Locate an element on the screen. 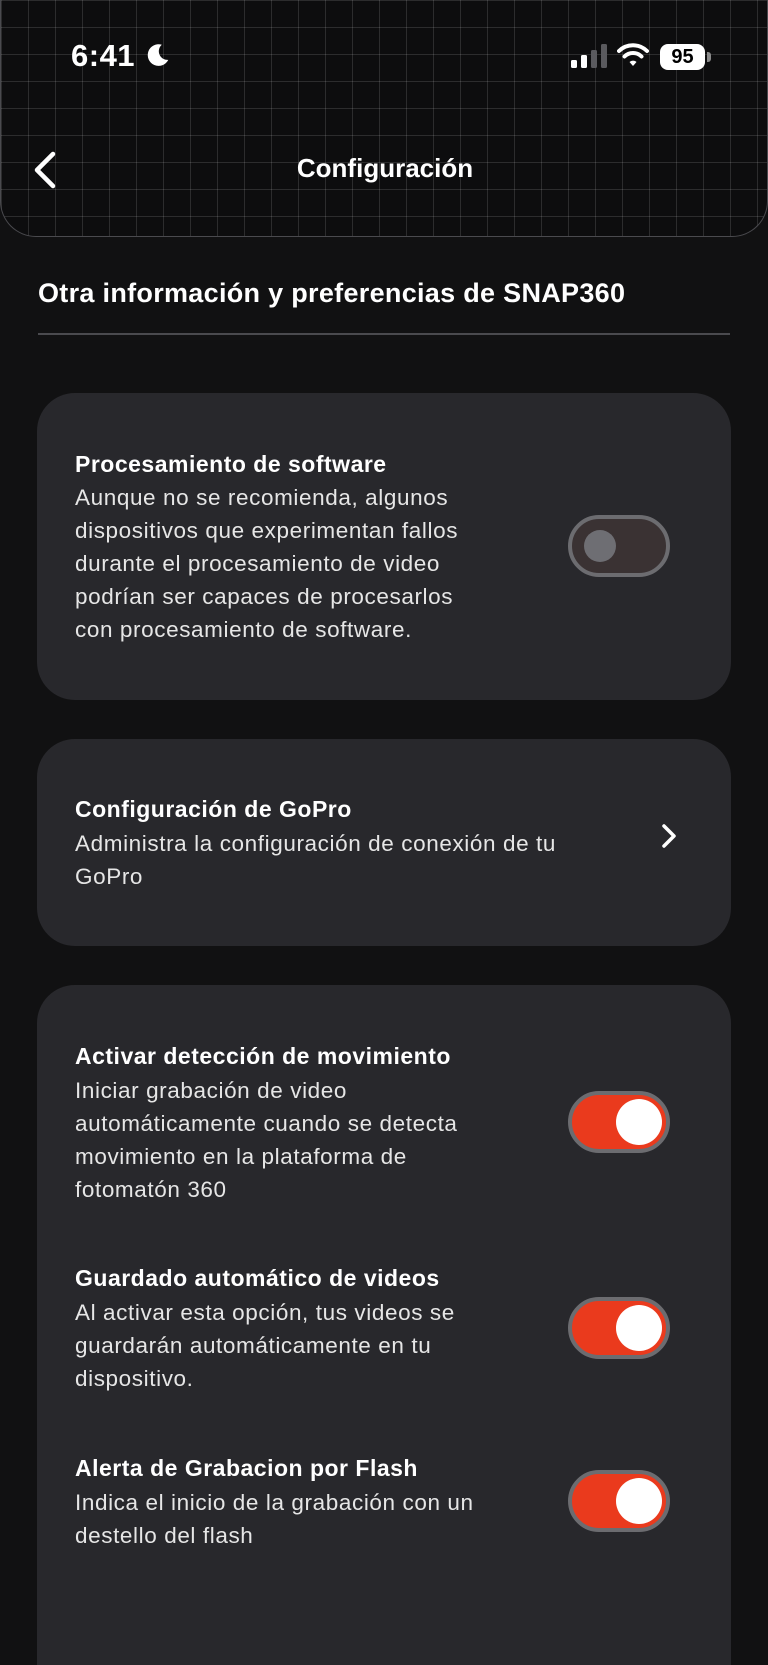 The image size is (768, 1665). autosave-toggle is located at coordinates (619, 1328).